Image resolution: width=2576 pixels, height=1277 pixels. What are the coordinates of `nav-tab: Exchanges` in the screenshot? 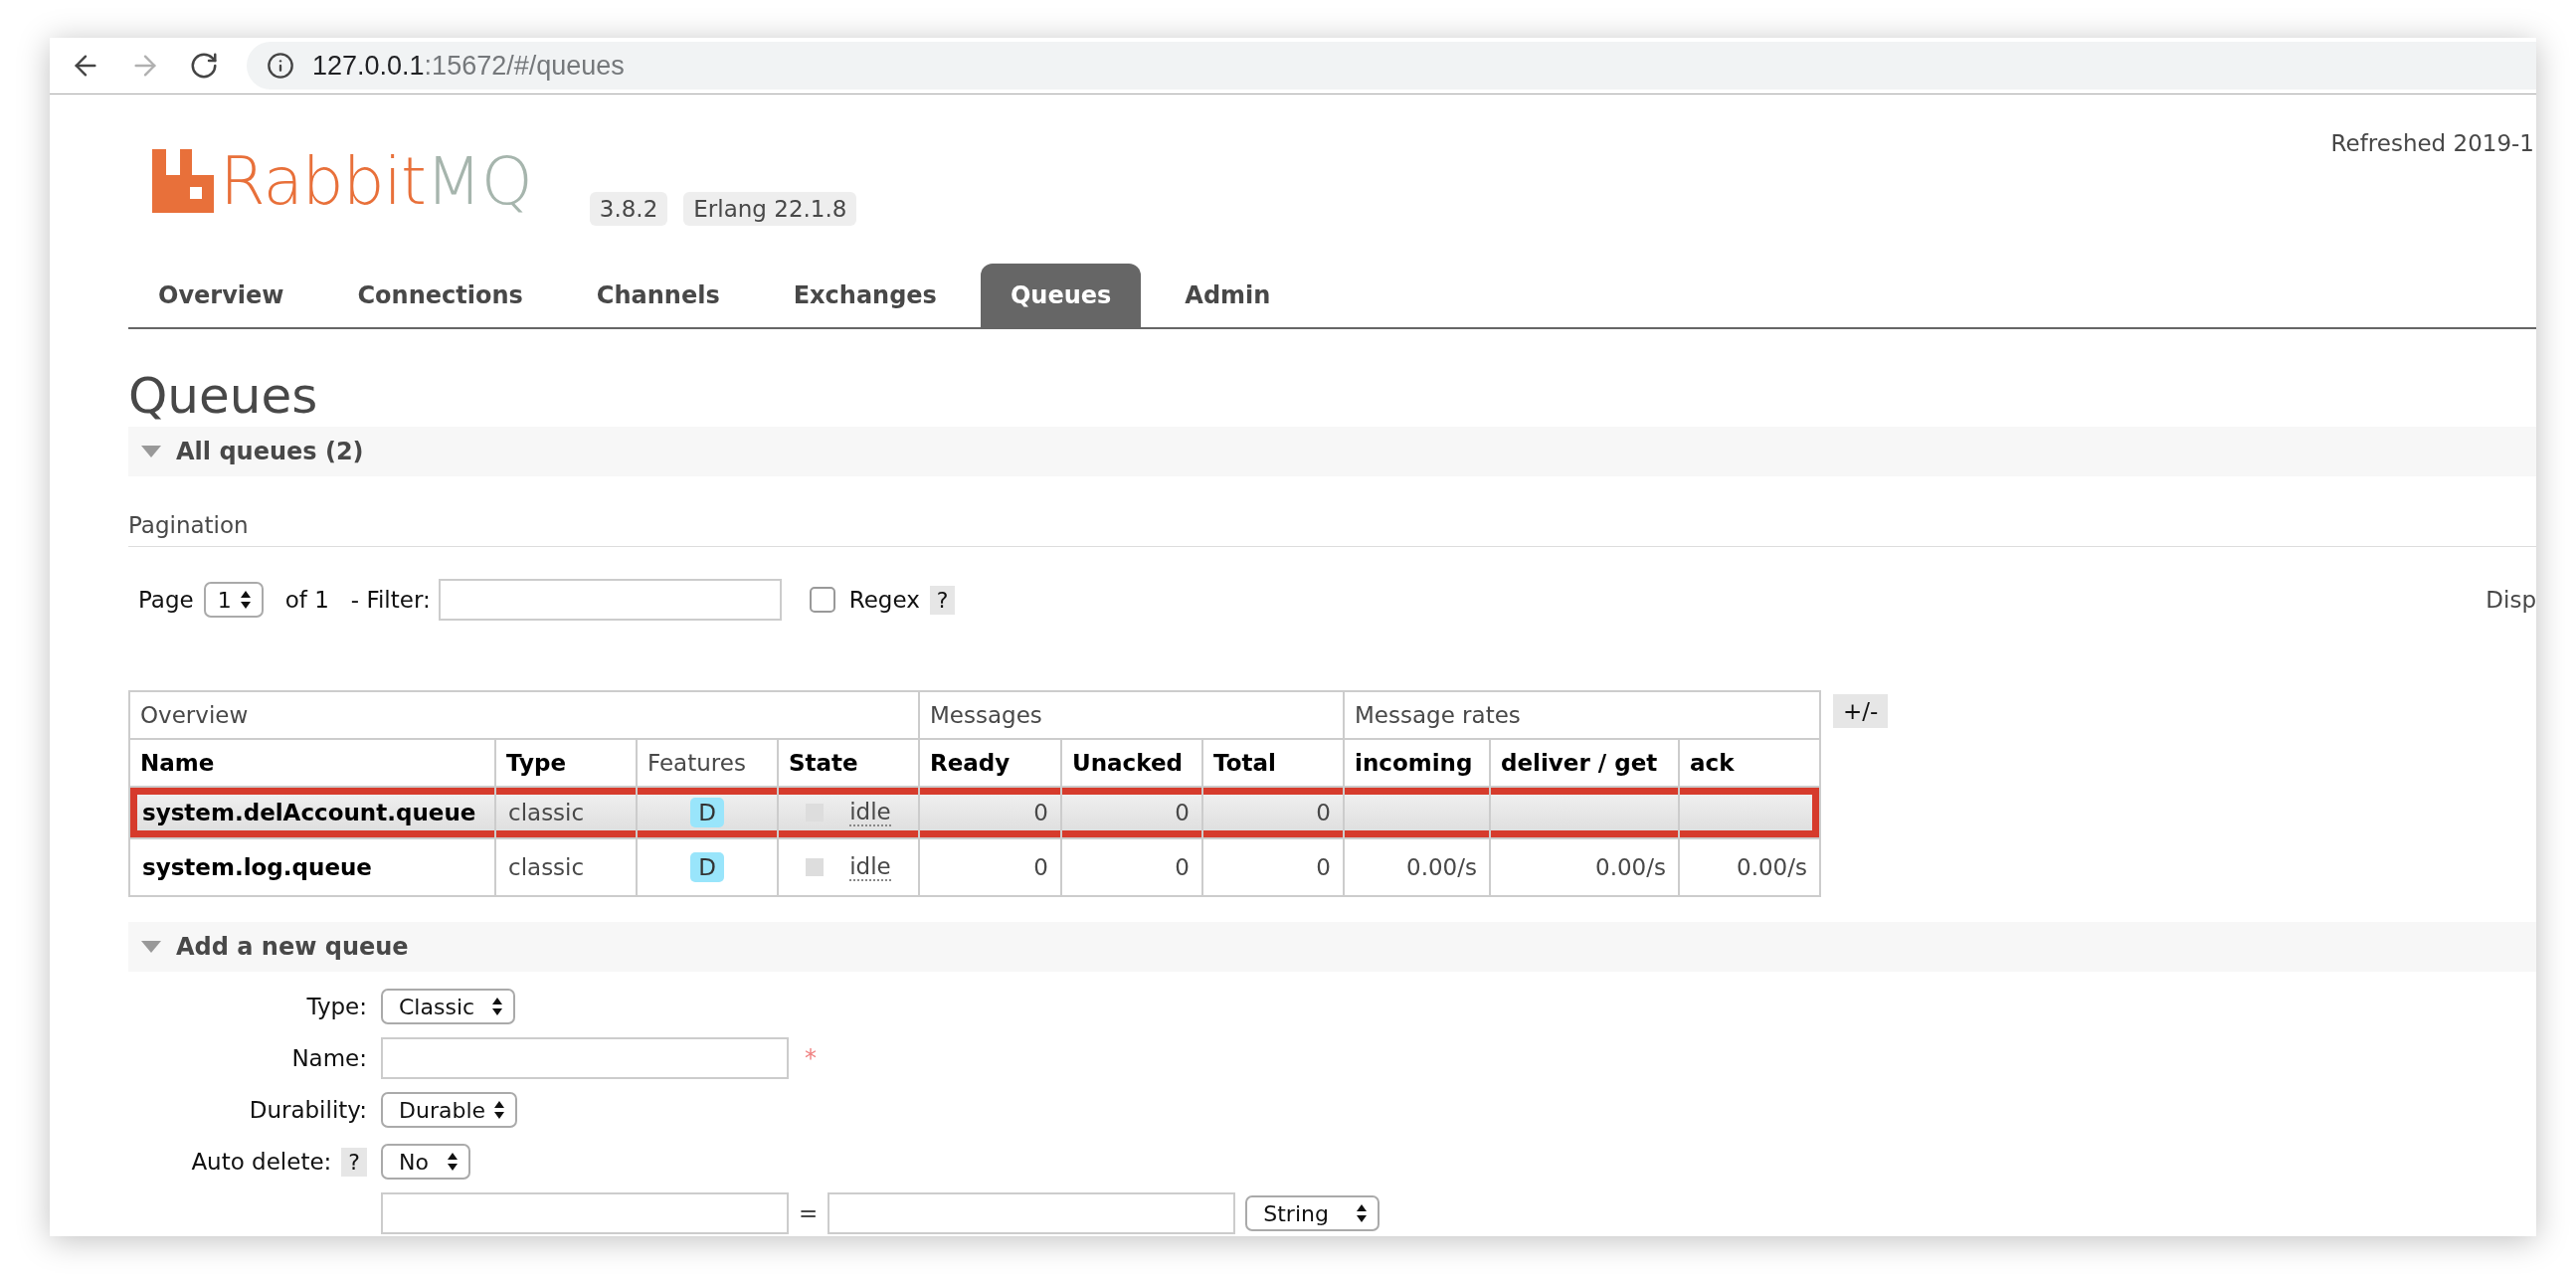 It's located at (865, 295).